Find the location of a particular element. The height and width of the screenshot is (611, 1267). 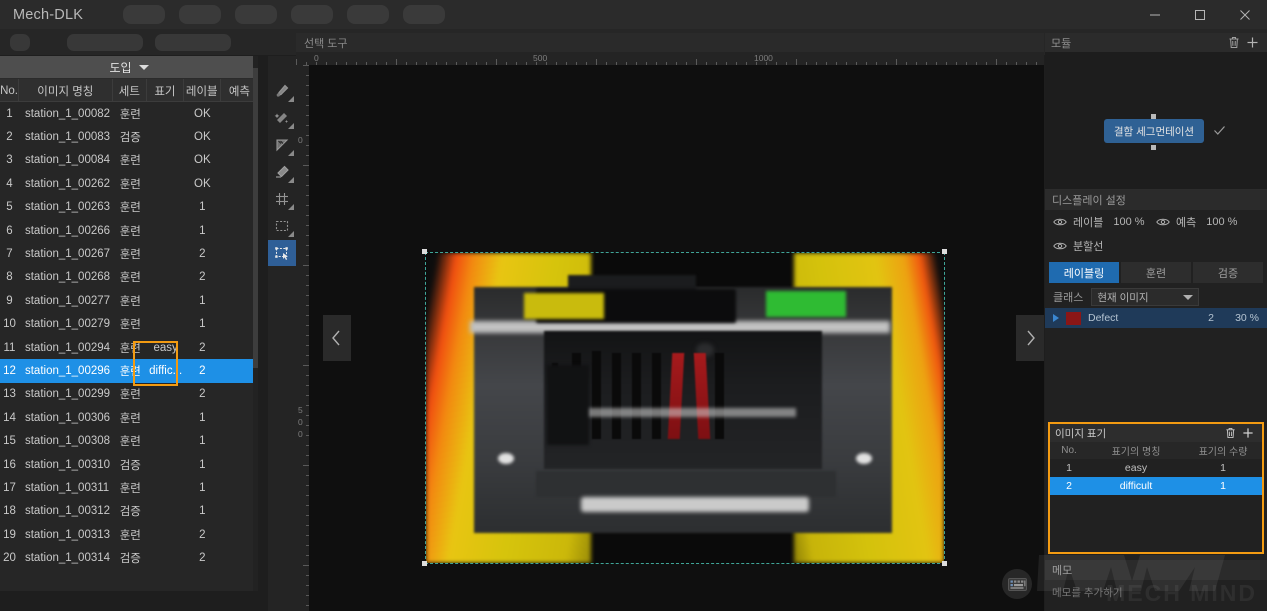

table-row: 9 station_1_00277 훈련 1 is located at coordinates (129, 300).